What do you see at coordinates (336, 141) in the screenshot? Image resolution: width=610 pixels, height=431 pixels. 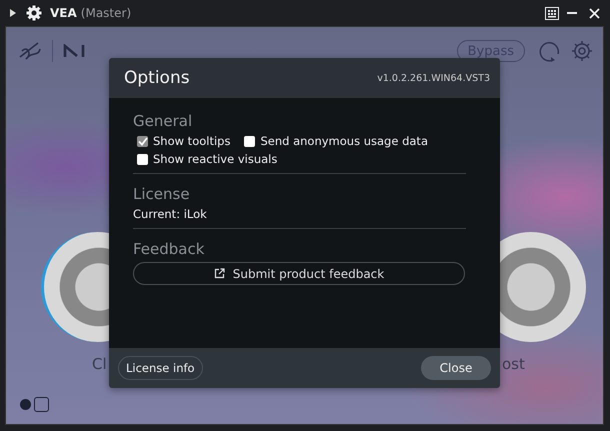 I see `checkbox-option: Send anonymous usage data` at bounding box center [336, 141].